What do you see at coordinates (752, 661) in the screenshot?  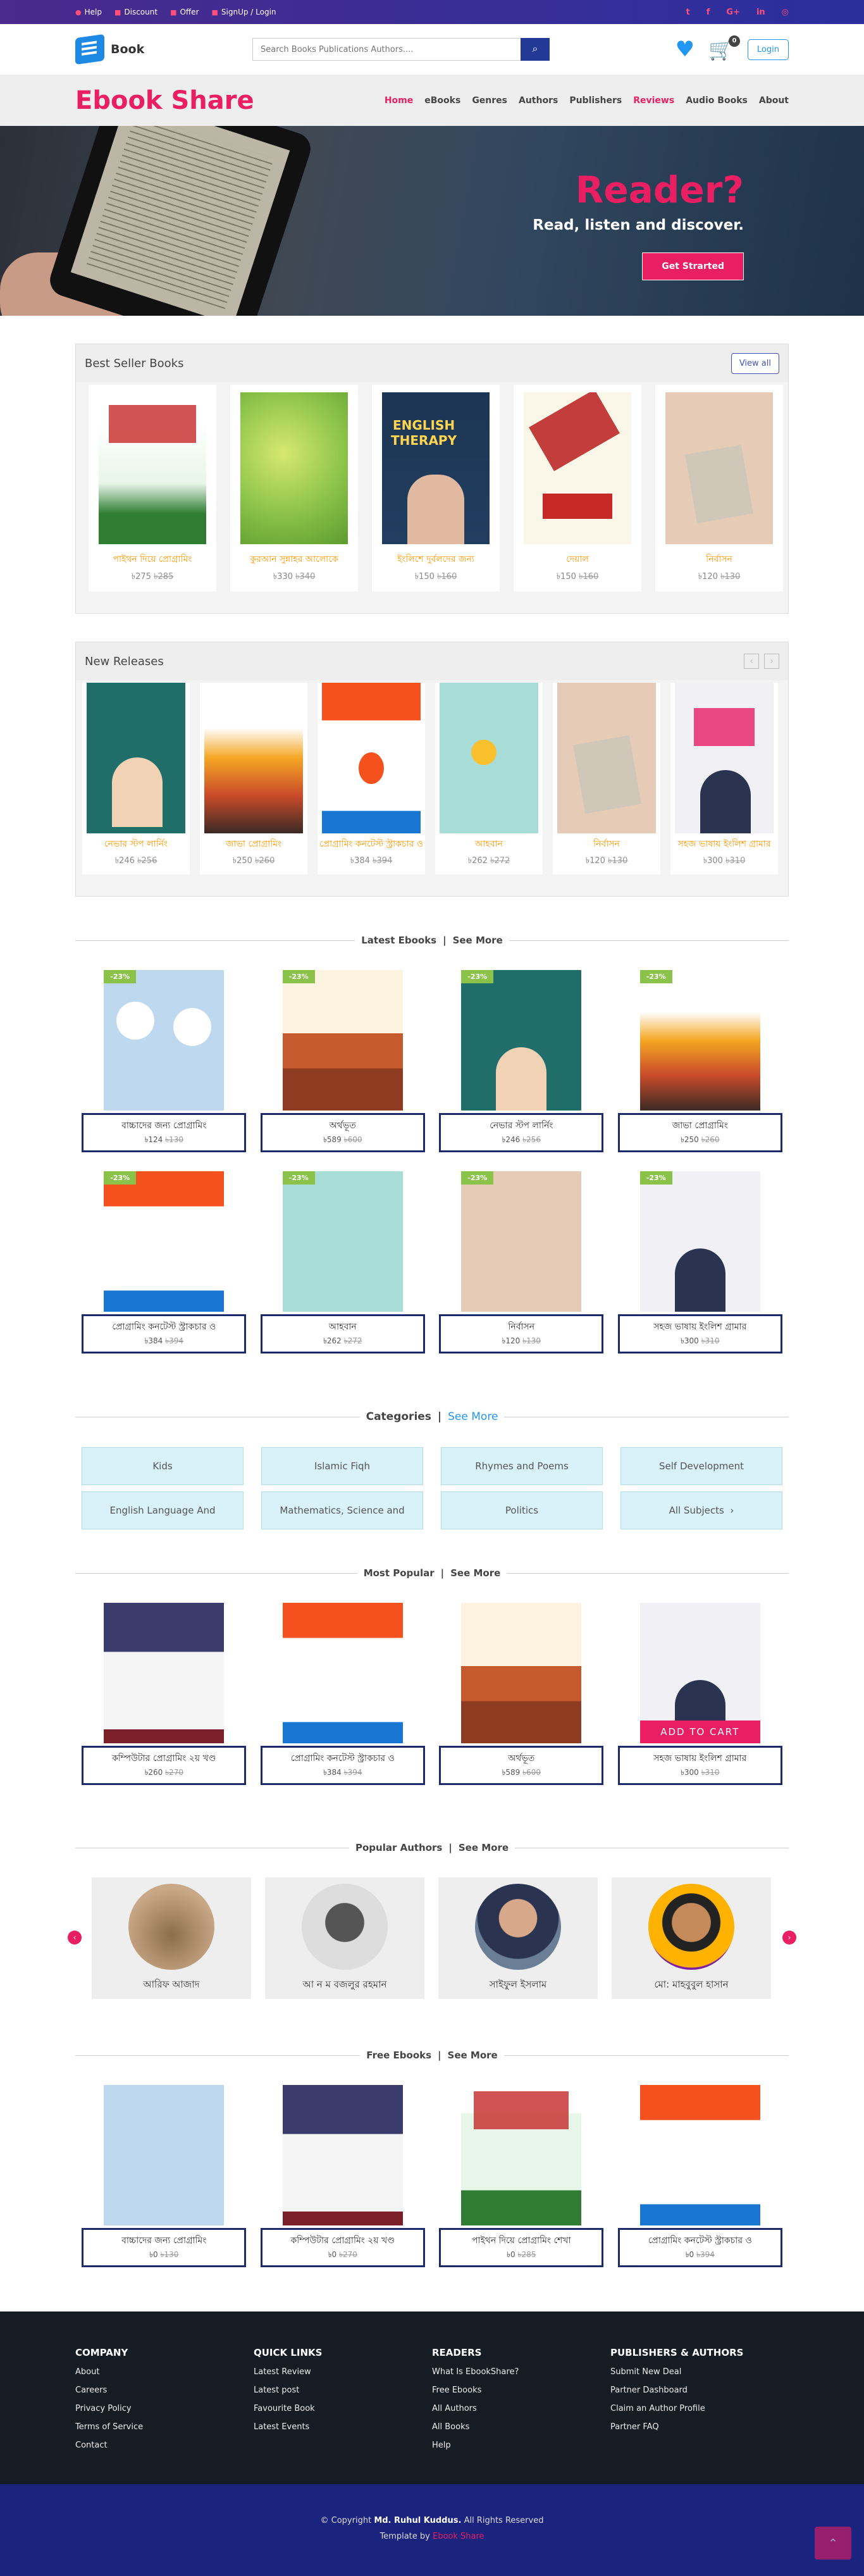 I see `prev-arrow-icon: ‹` at bounding box center [752, 661].